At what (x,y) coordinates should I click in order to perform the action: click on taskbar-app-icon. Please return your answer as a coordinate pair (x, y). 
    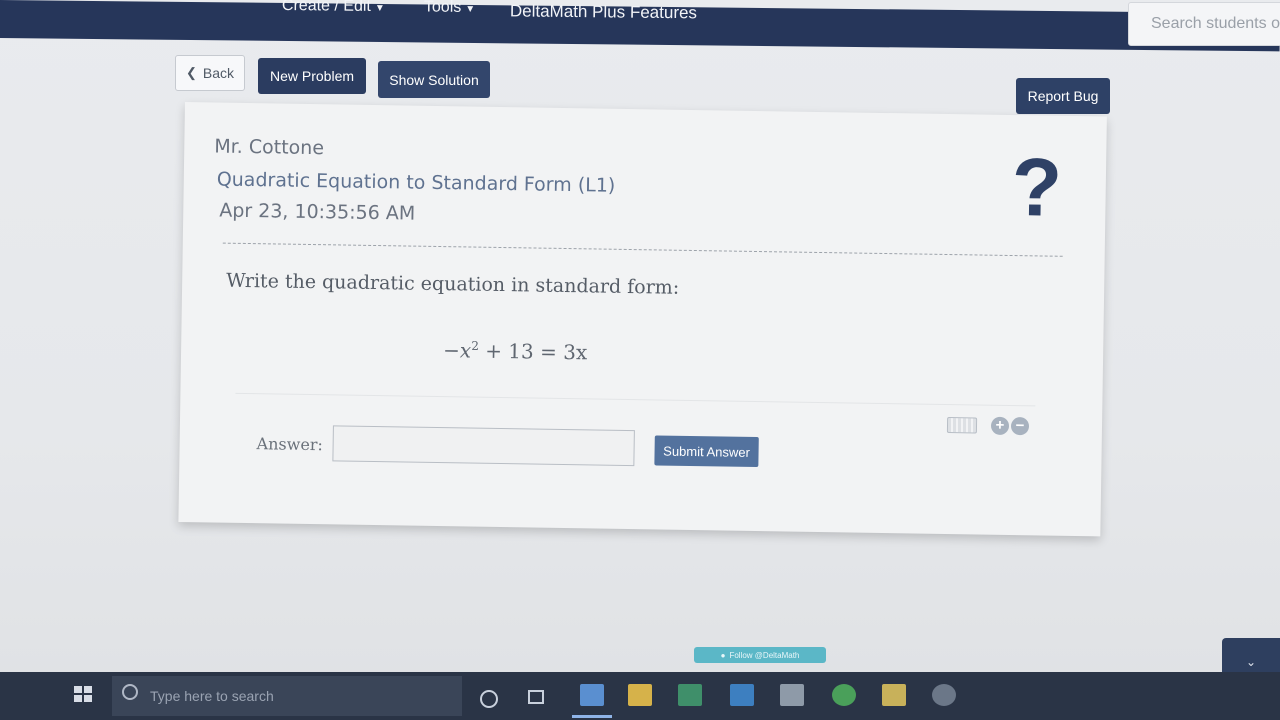
    Looking at the image, I should click on (592, 701).